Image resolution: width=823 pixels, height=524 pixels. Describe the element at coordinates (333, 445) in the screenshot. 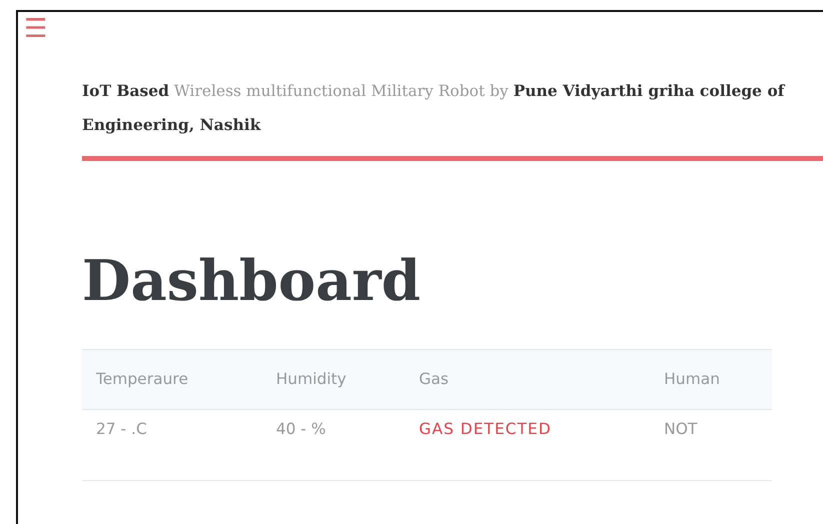

I see `table-cell: 40 - %` at that location.